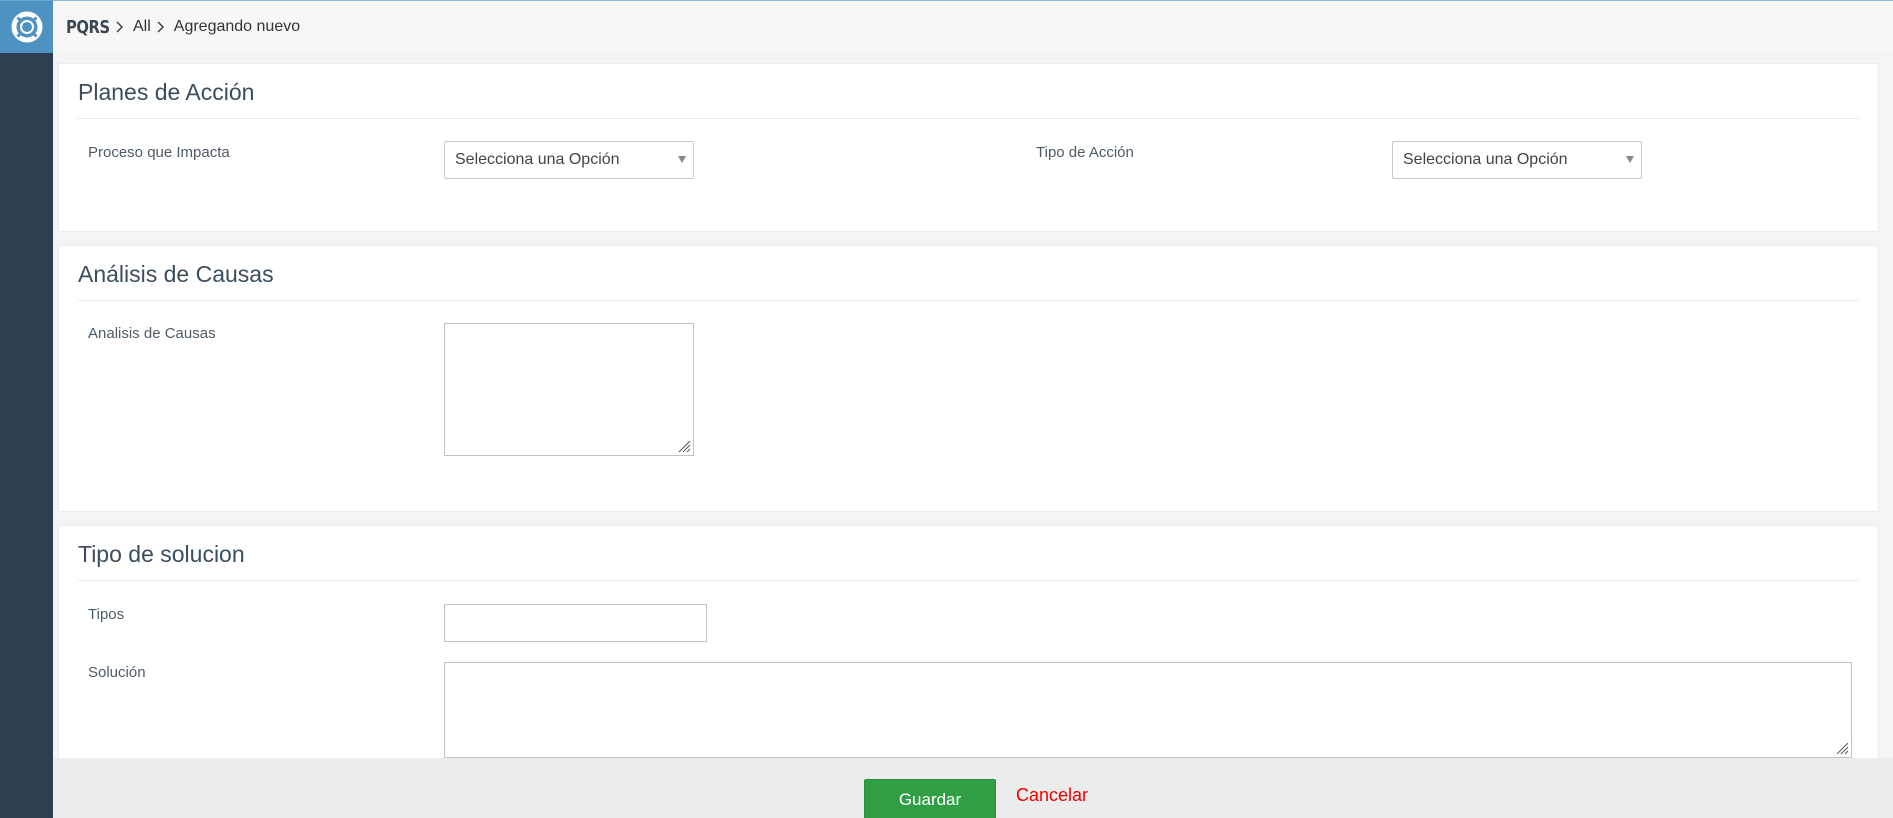 The width and height of the screenshot is (1893, 818). I want to click on tipo-accion-select: Selecciona una Opción, so click(1517, 160).